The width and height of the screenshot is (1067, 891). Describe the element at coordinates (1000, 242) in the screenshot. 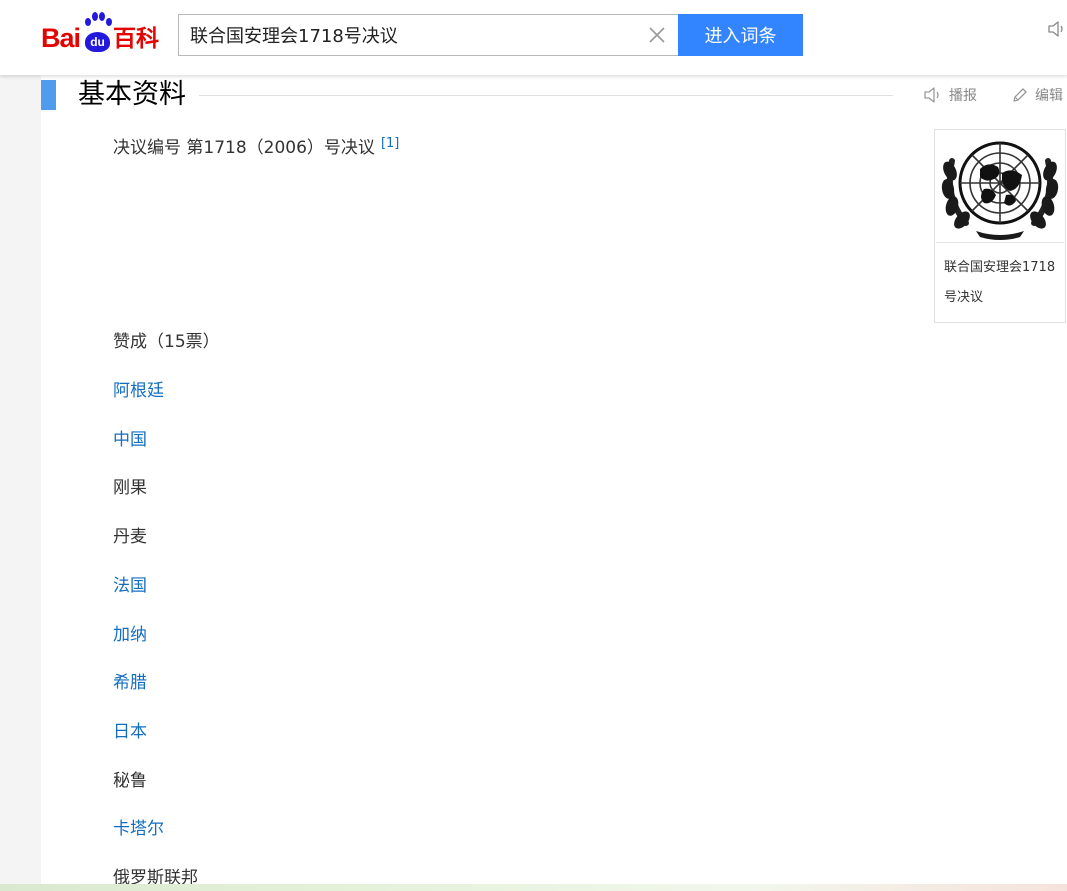

I see `card-divider` at that location.